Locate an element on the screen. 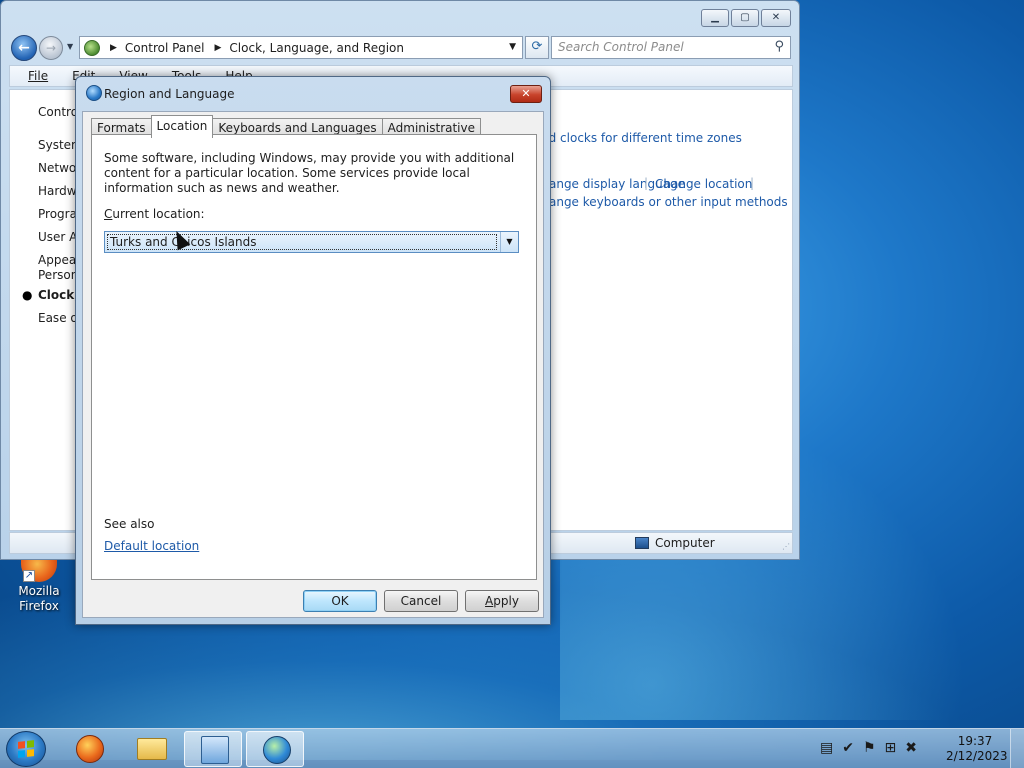 Image resolution: width=1024 pixels, height=768 pixels. current-location-select: Turks and Caicos Islands ▼ is located at coordinates (311, 242).